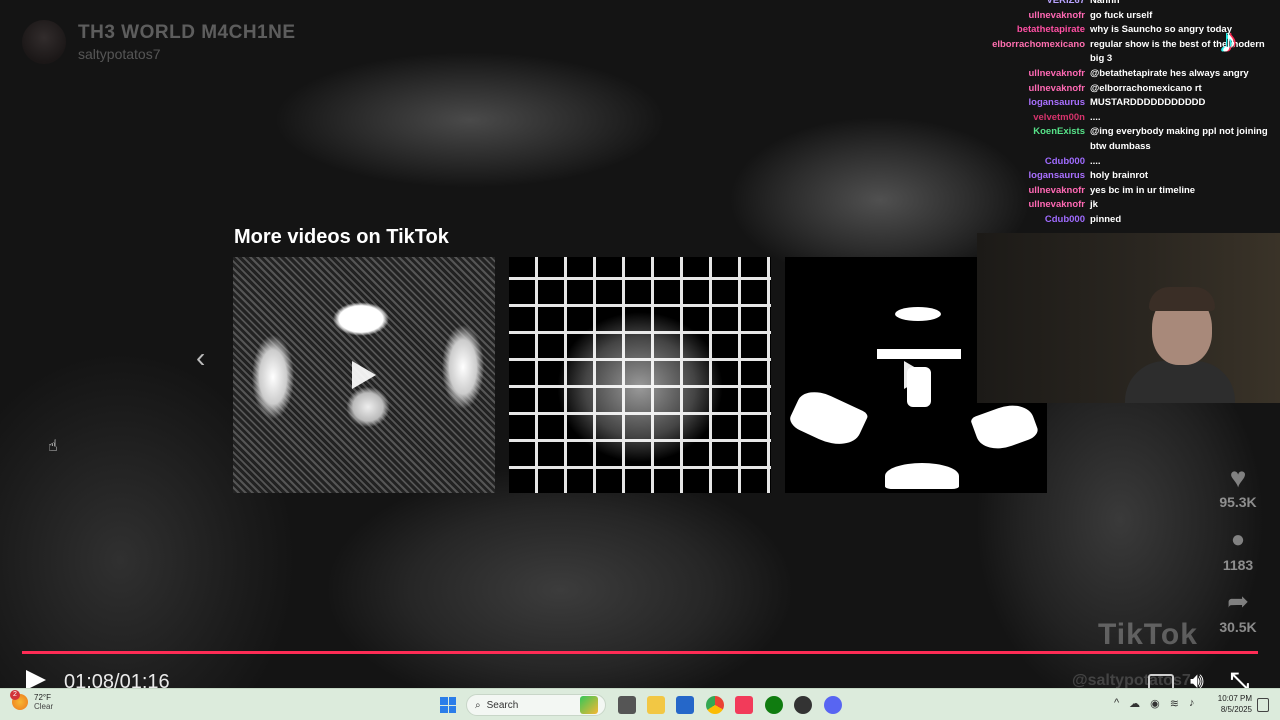 The width and height of the screenshot is (1280, 720). Describe the element at coordinates (42, 697) in the screenshot. I see `weather-temperature: 72°F` at that location.